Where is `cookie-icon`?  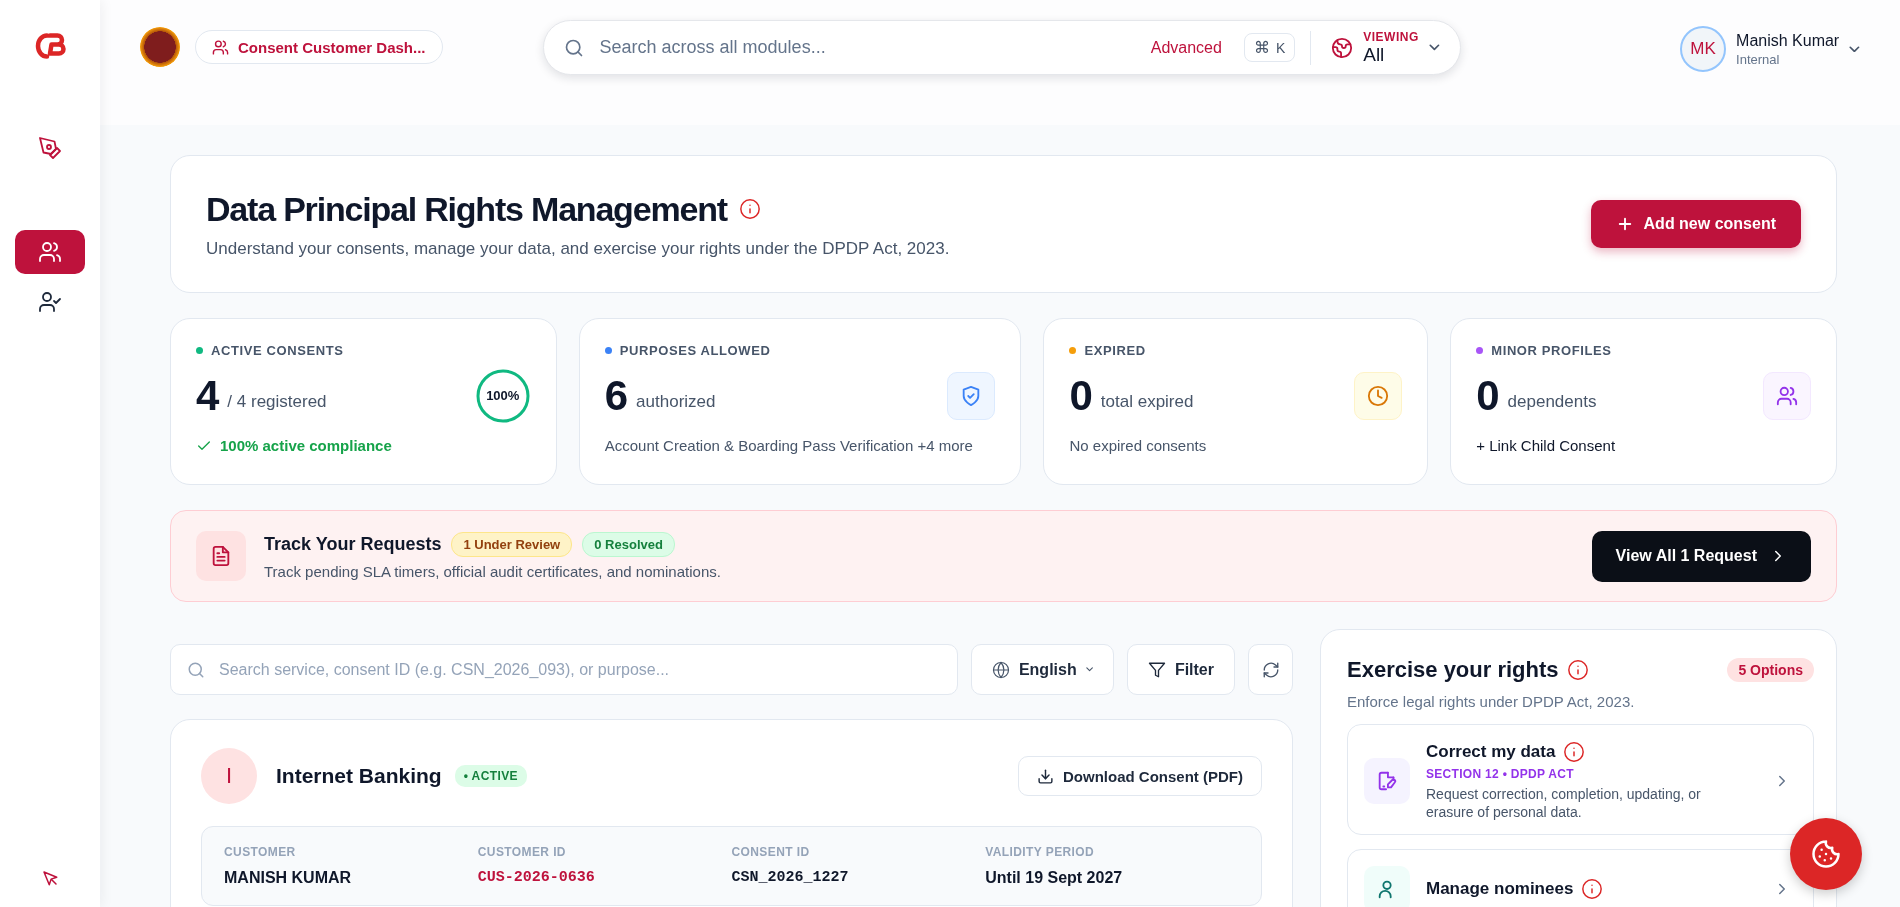 cookie-icon is located at coordinates (1826, 854).